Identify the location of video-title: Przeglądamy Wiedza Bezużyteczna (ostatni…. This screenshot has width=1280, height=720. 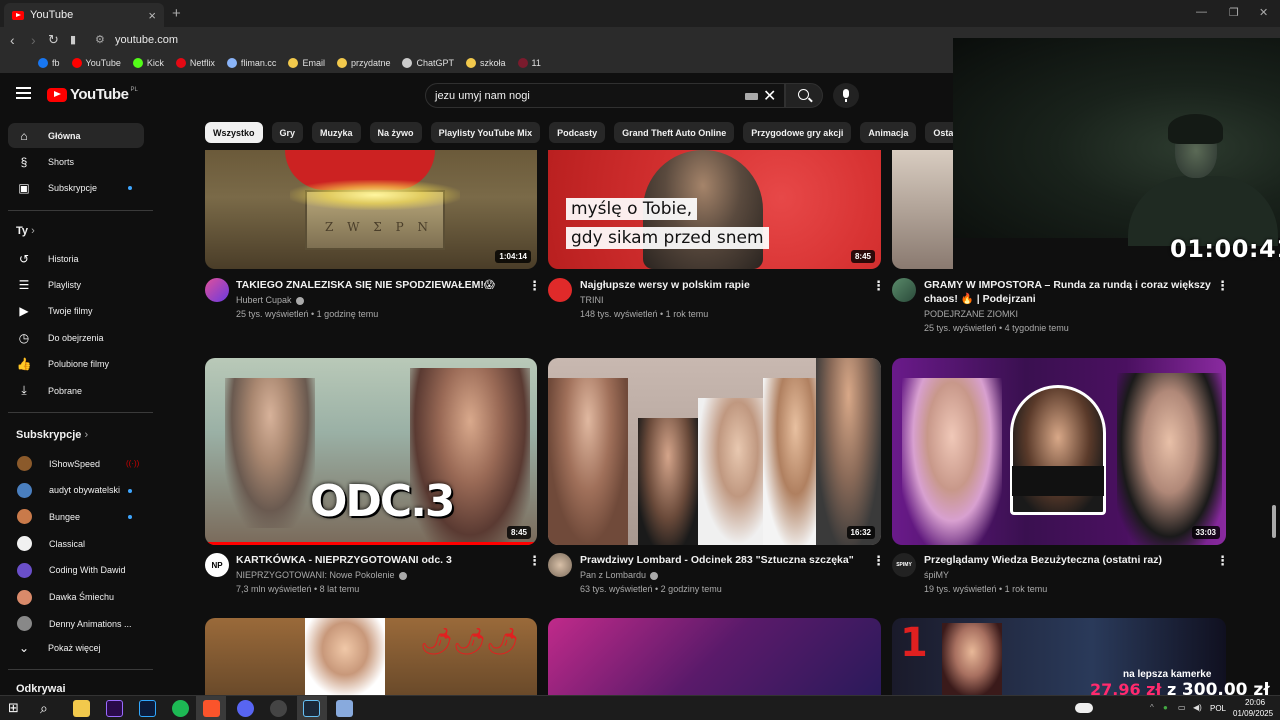
(1043, 560).